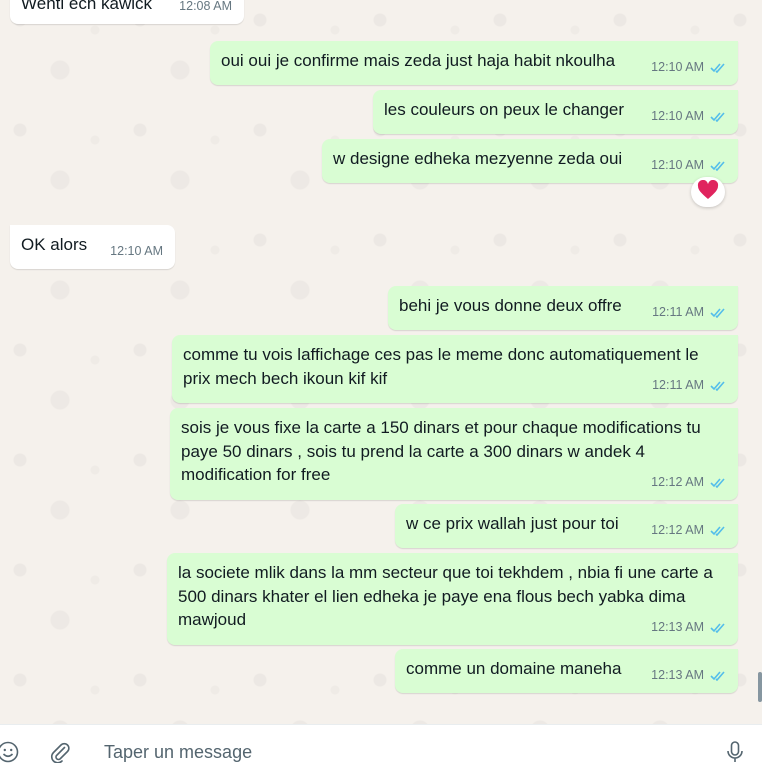 This screenshot has width=762, height=778. Describe the element at coordinates (760, 687) in the screenshot. I see `scrollbar-thumb` at that location.